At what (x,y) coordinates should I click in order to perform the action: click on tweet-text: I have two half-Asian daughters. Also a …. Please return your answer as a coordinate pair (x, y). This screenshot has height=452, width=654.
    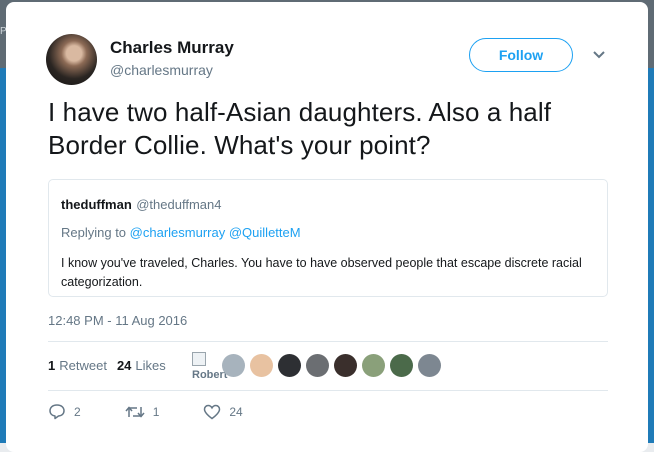
    Looking at the image, I should click on (300, 128).